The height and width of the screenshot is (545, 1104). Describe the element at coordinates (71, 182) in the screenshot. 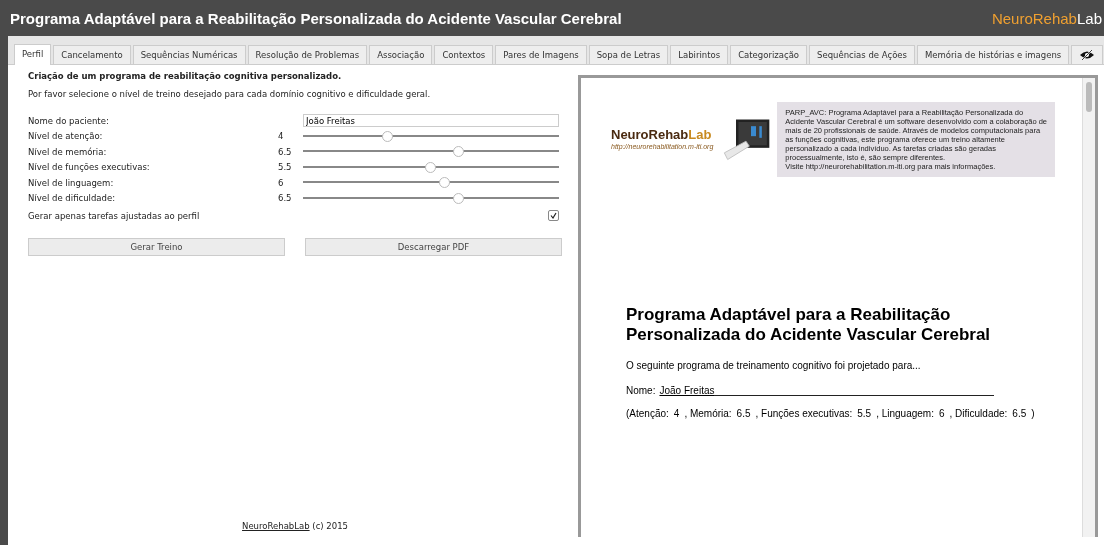

I see `slider-label: Nível de linguagem:` at that location.